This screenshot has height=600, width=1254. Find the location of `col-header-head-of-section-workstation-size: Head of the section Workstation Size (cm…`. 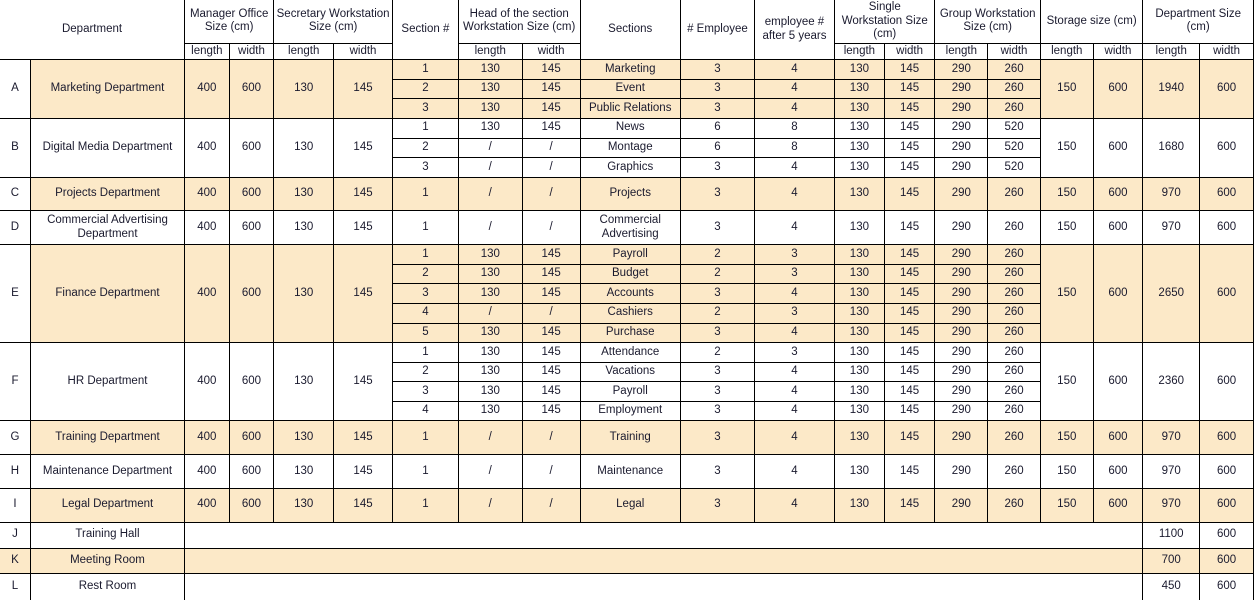

col-header-head-of-section-workstation-size: Head of the section Workstation Size (cm… is located at coordinates (519, 22).